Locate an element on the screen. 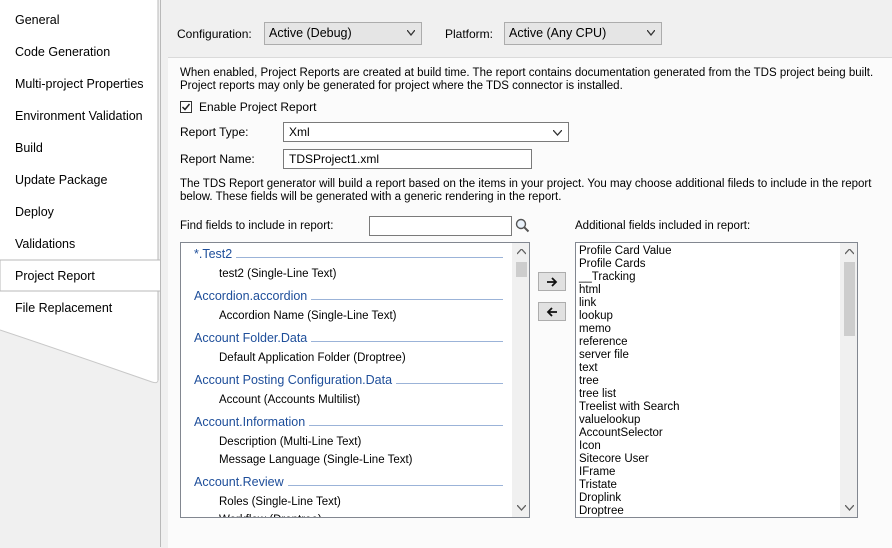 Image resolution: width=892 pixels, height=548 pixels. enable-report-checkbox is located at coordinates (186, 107).